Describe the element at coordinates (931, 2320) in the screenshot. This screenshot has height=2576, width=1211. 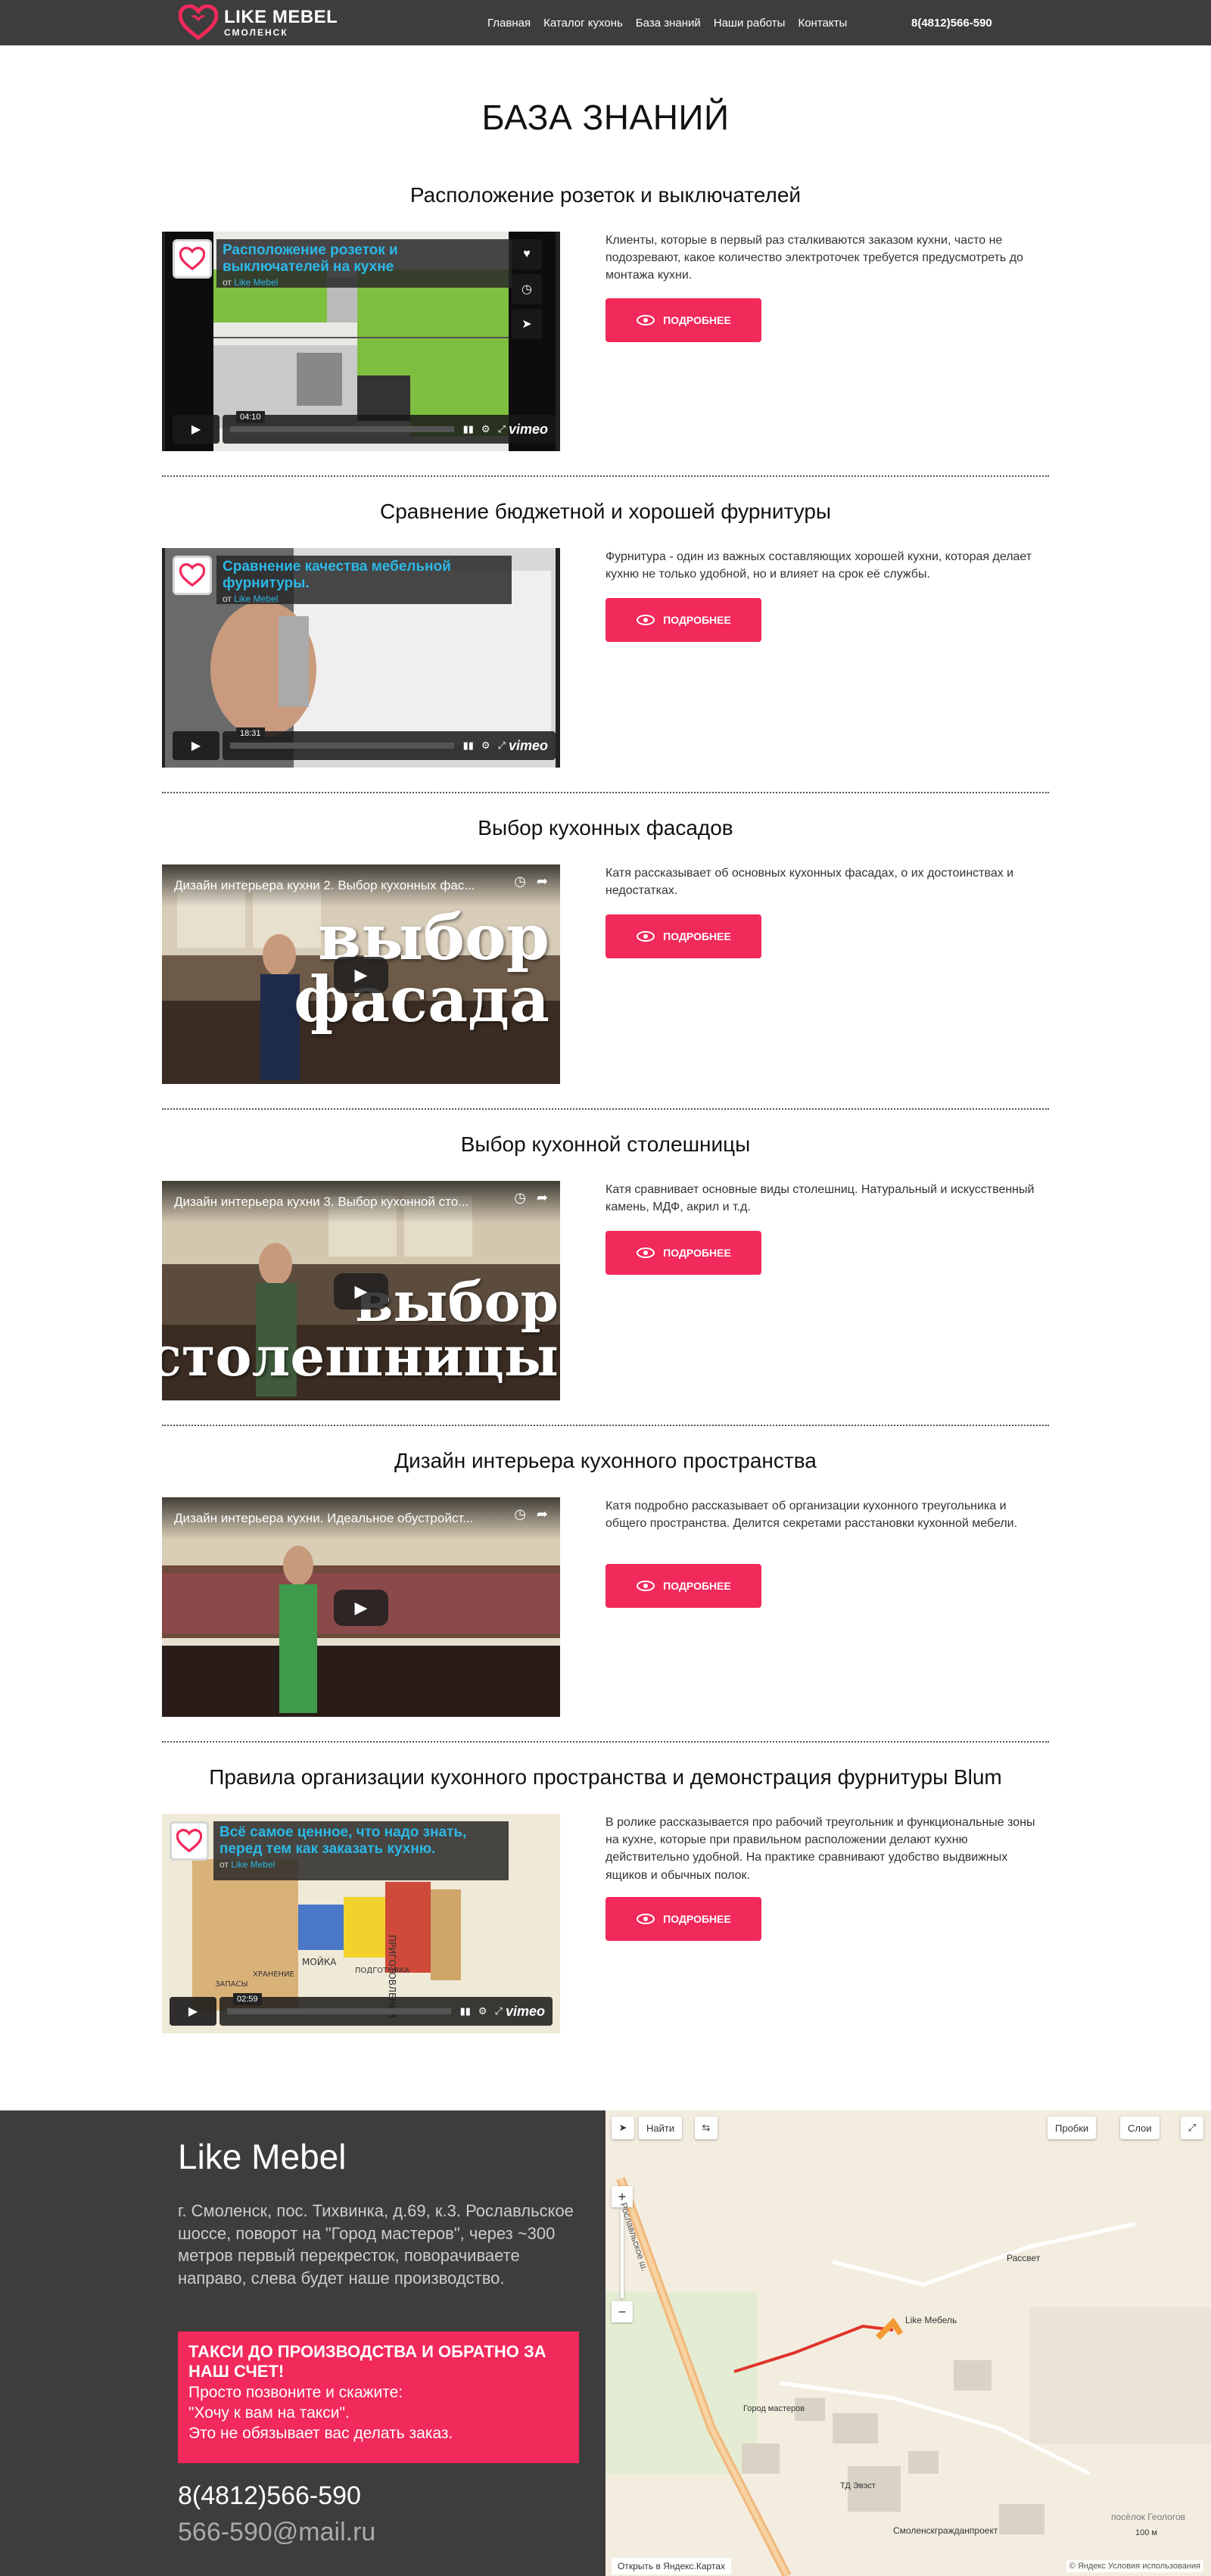
I see `map-place-label: Like Мебель` at that location.